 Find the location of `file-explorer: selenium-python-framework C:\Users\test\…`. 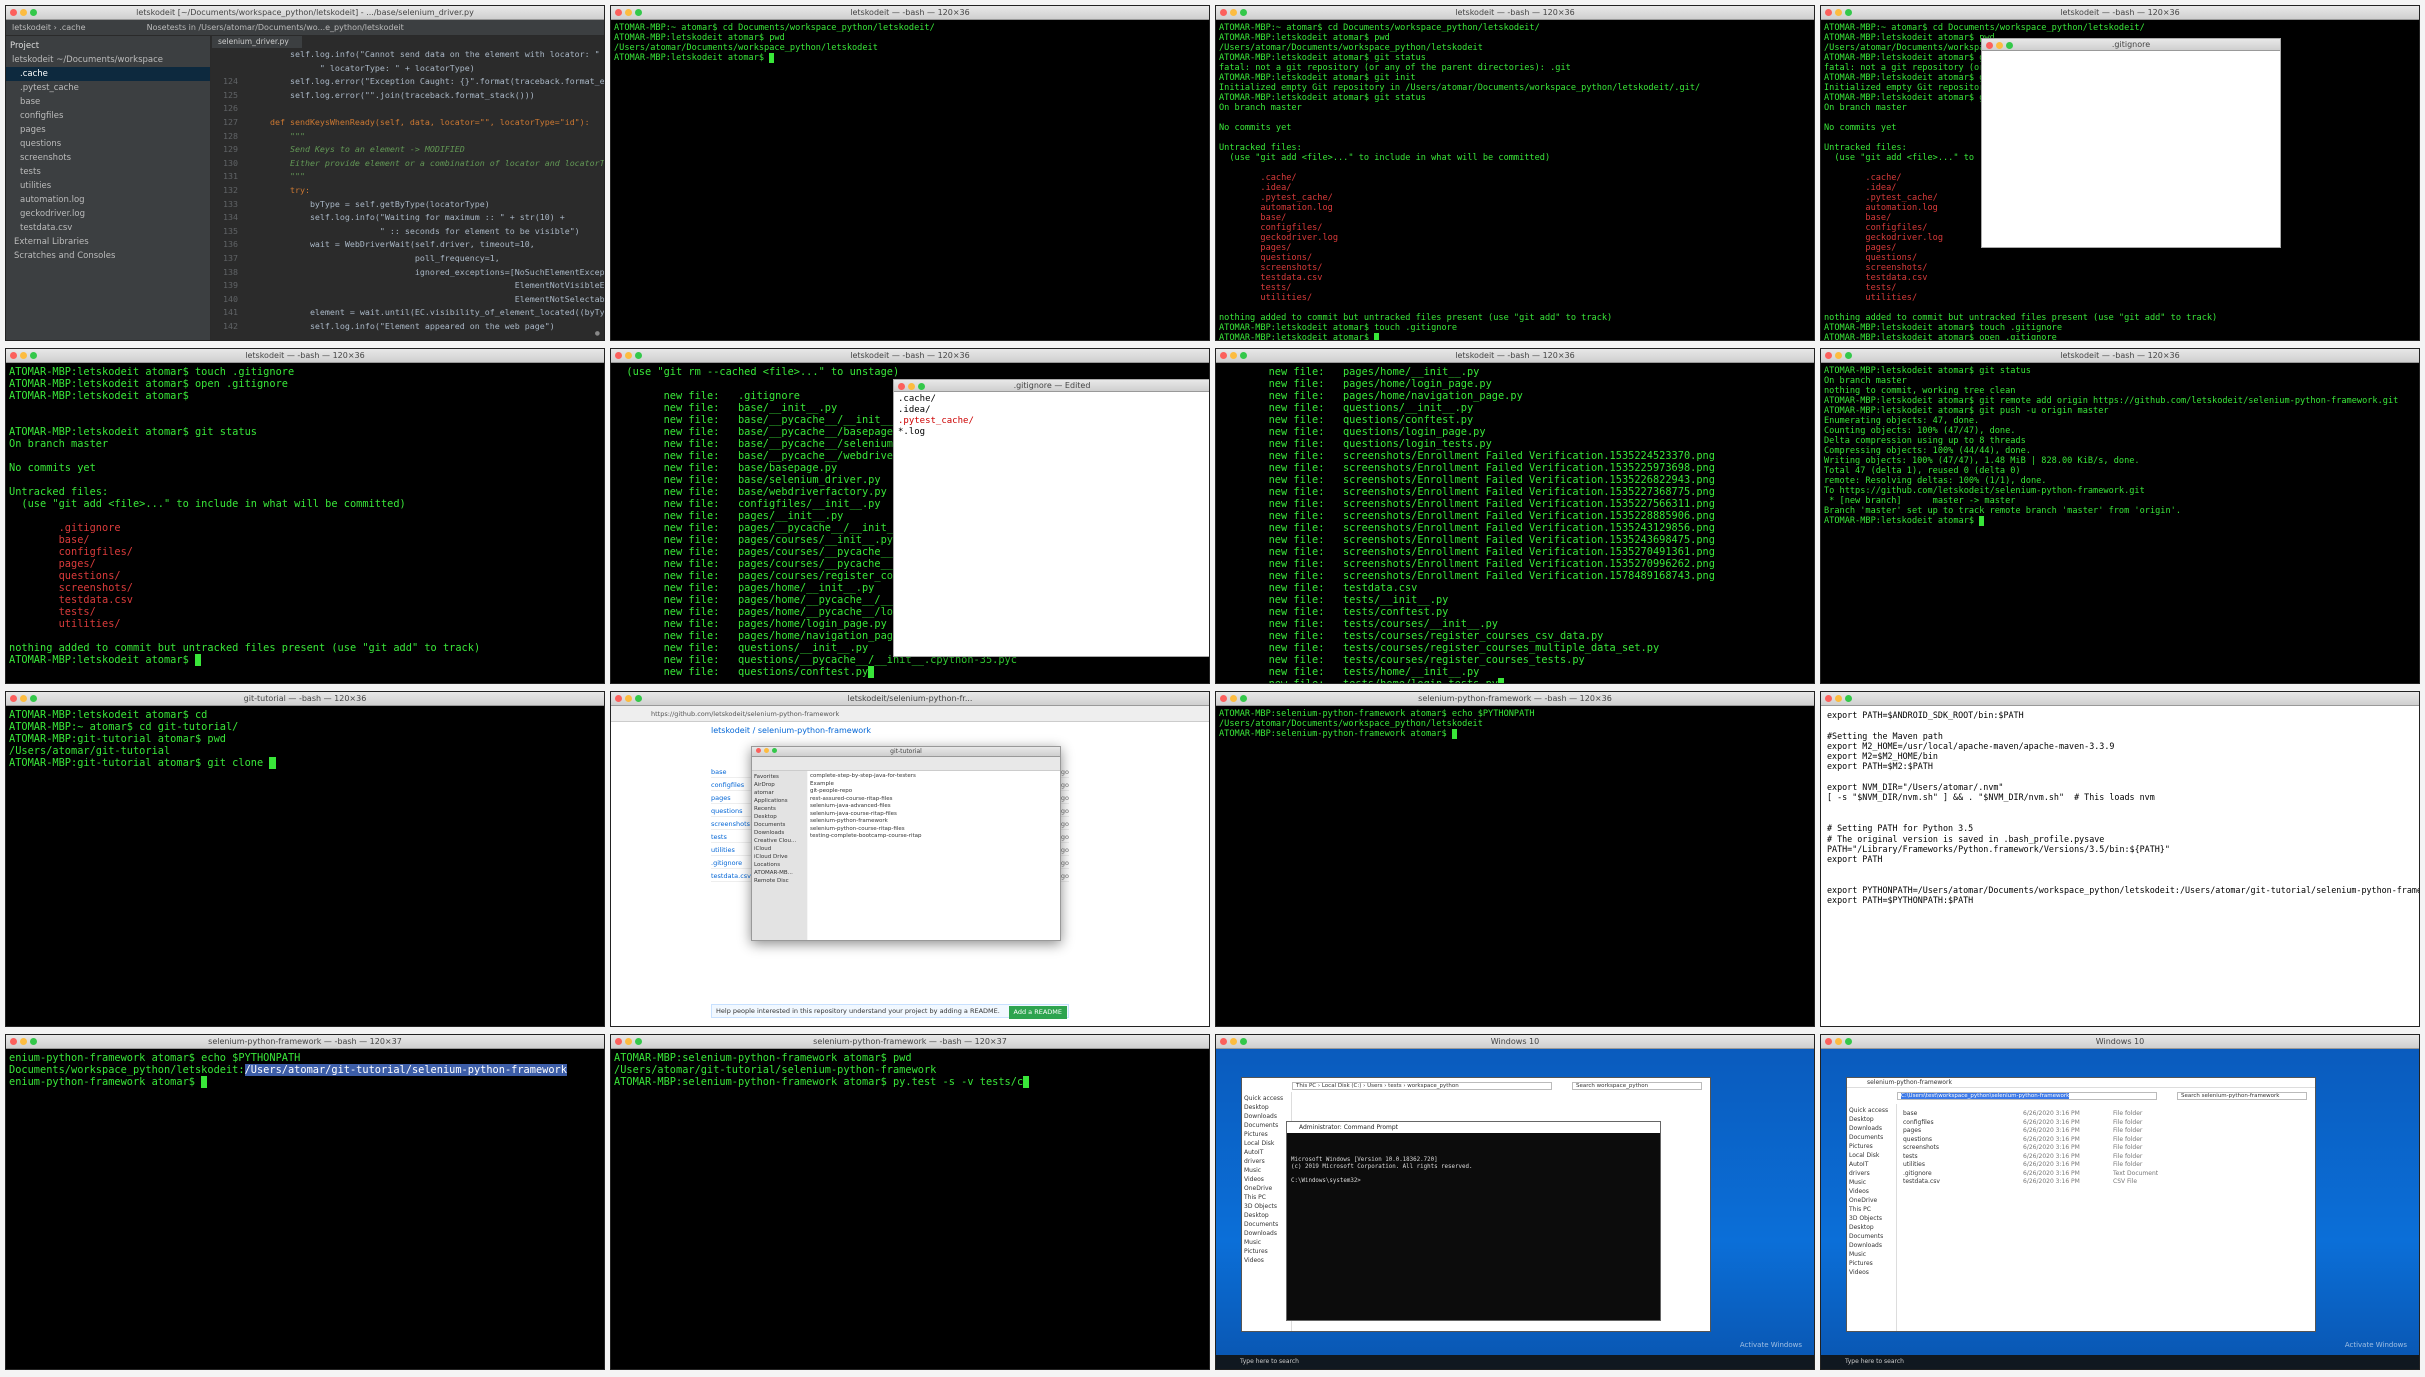

file-explorer: selenium-python-framework C:\Users\test\… is located at coordinates (2081, 1204).